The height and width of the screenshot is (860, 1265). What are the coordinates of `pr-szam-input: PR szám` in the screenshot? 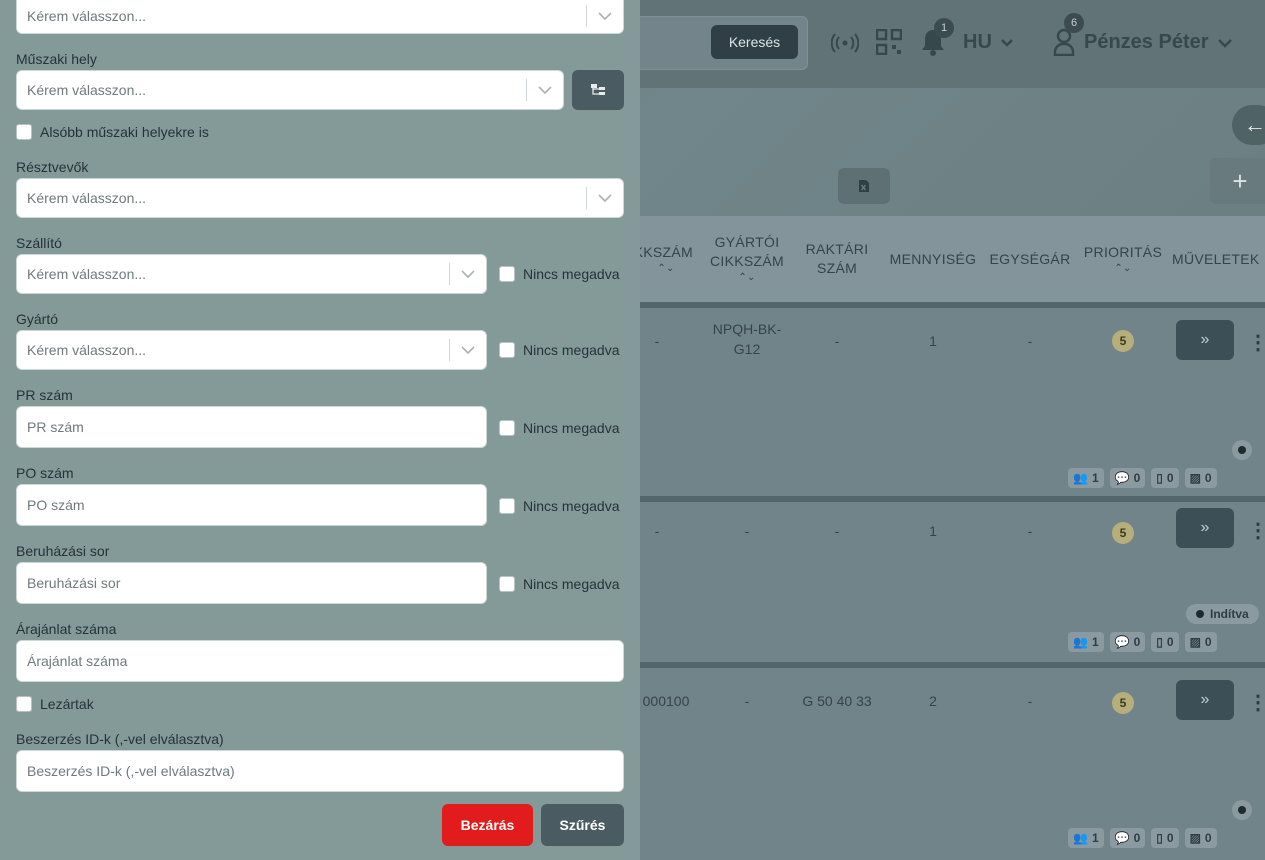 It's located at (251, 427).